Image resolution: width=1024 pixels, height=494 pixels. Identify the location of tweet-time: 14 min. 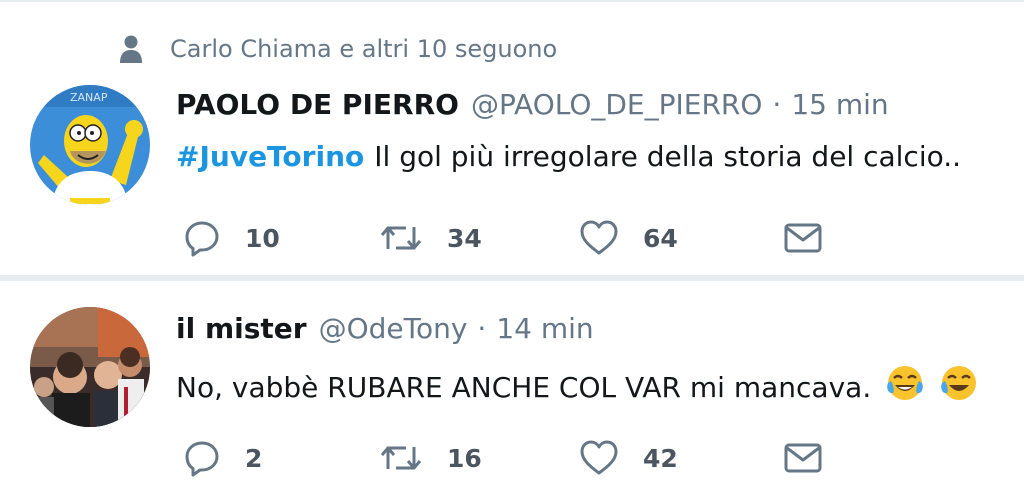
(544, 328).